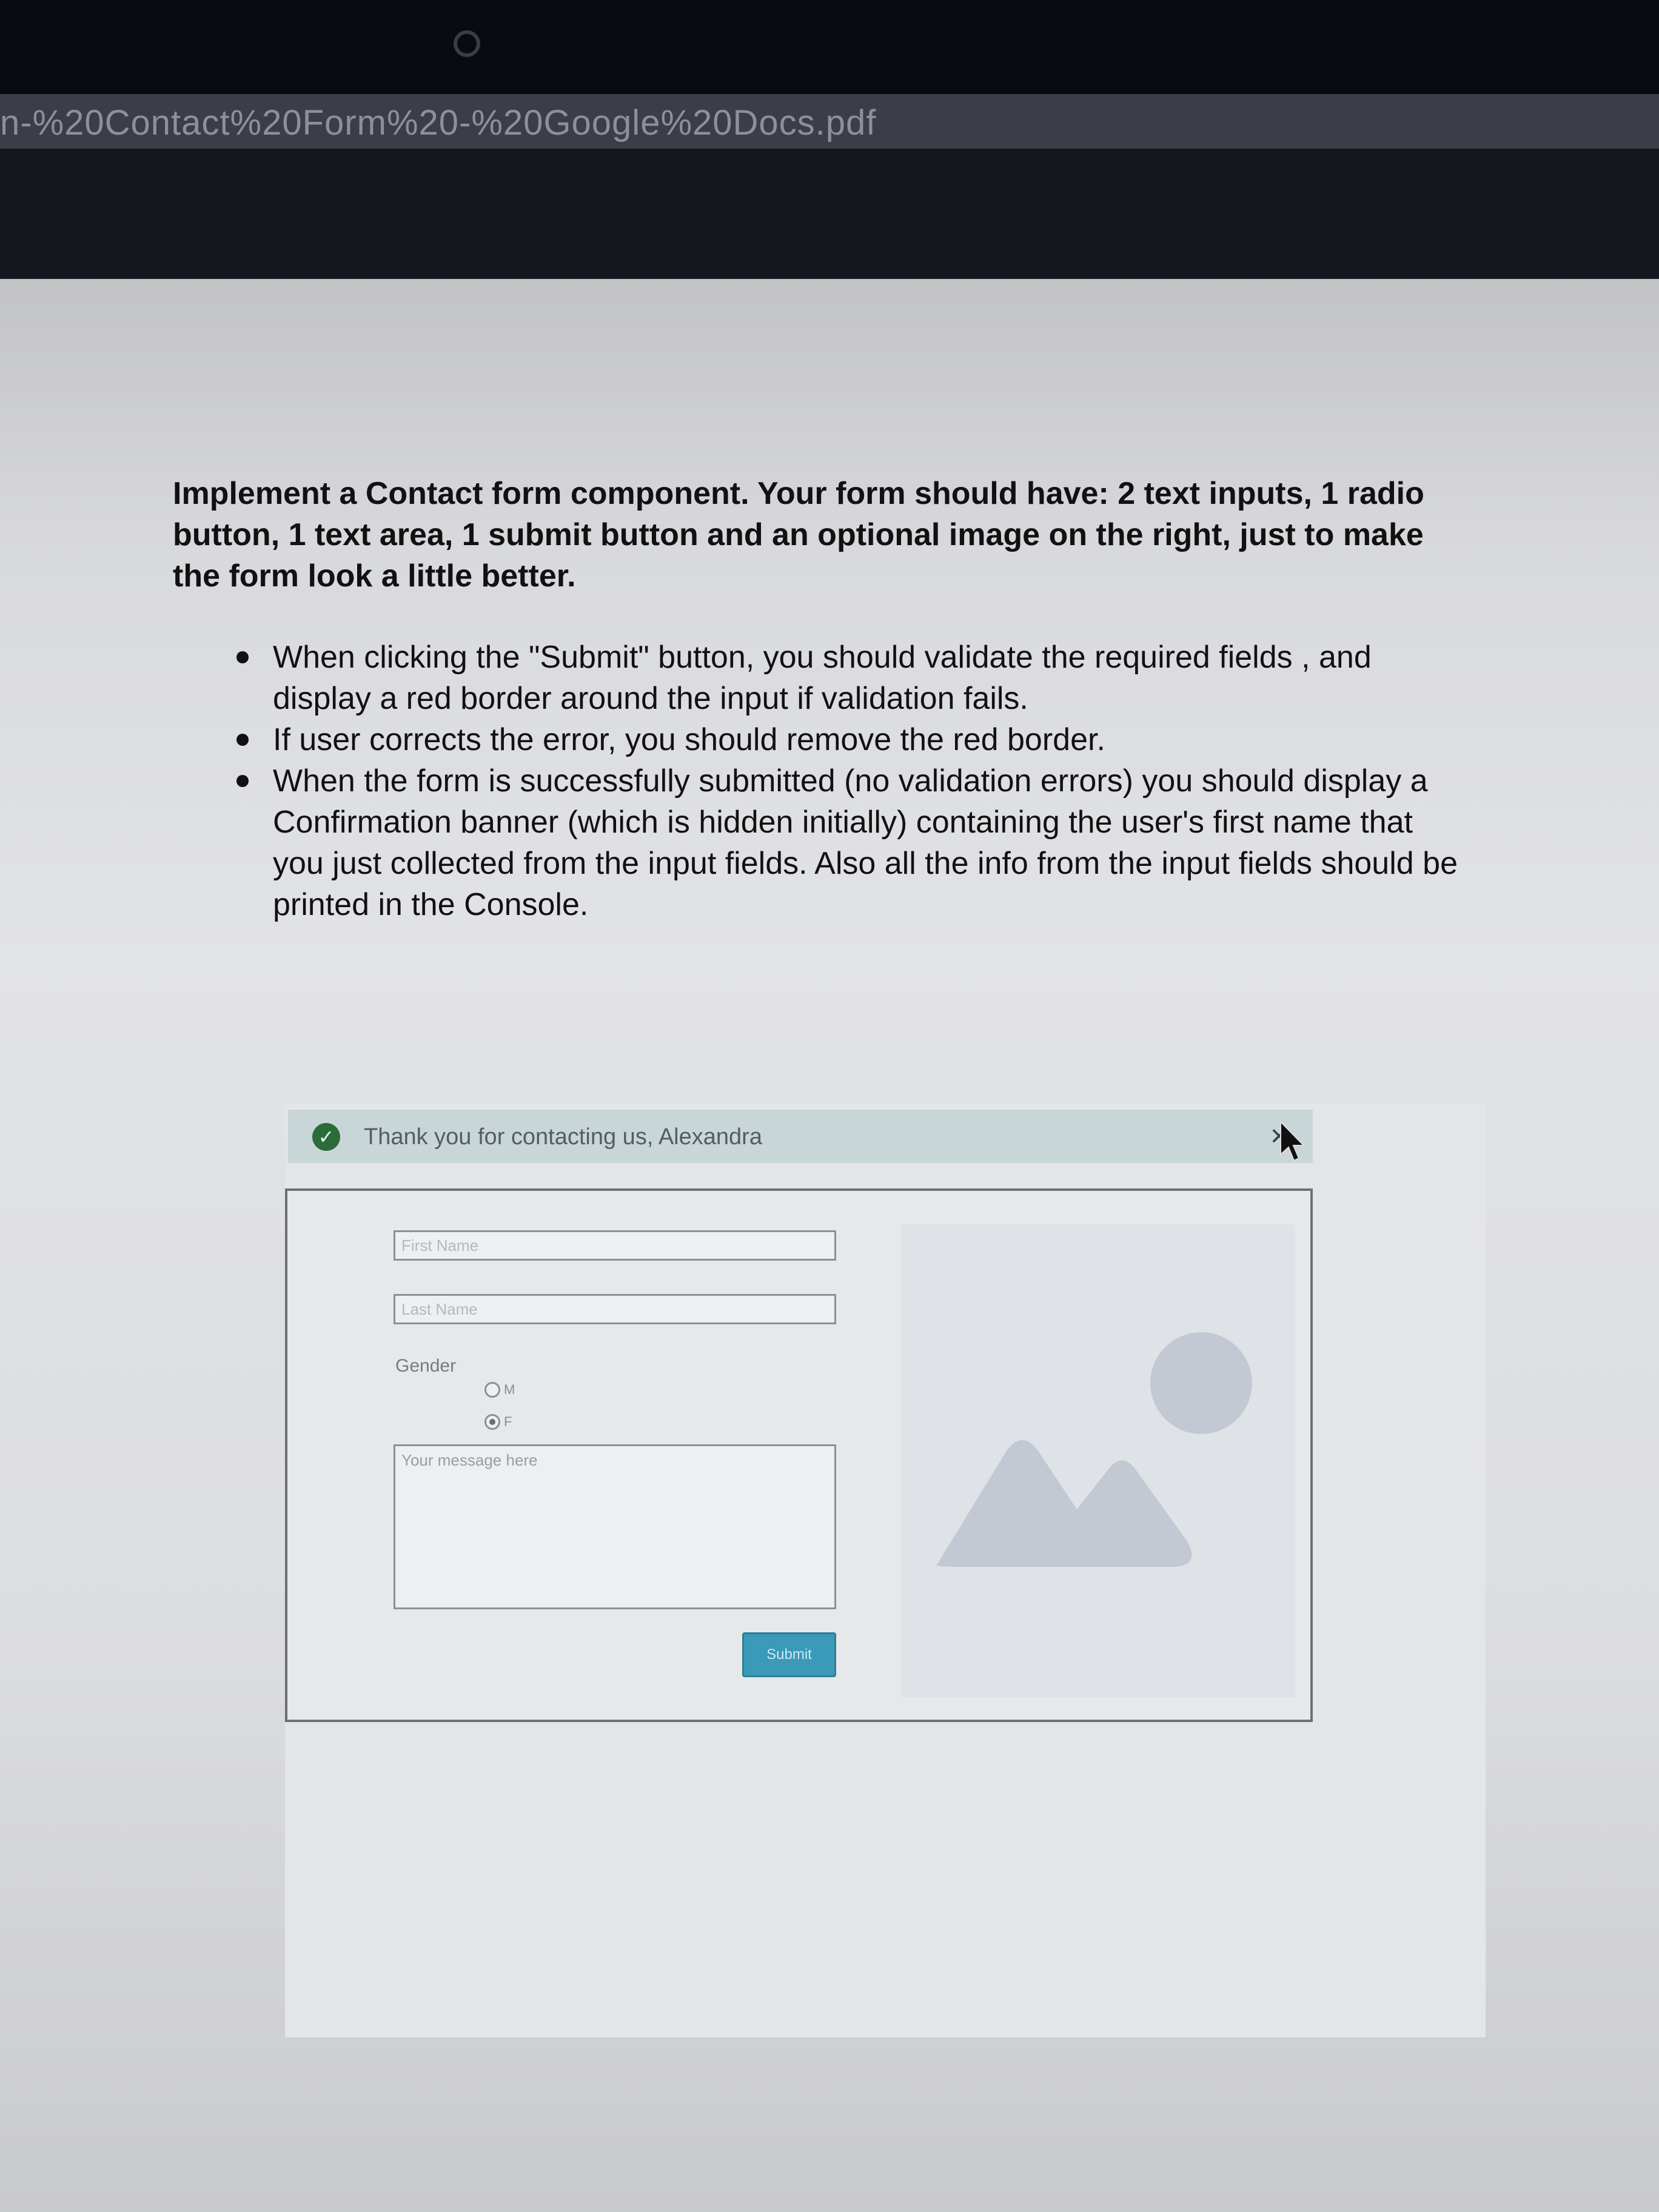  I want to click on image-placeholder-icon, so click(1094, 1449).